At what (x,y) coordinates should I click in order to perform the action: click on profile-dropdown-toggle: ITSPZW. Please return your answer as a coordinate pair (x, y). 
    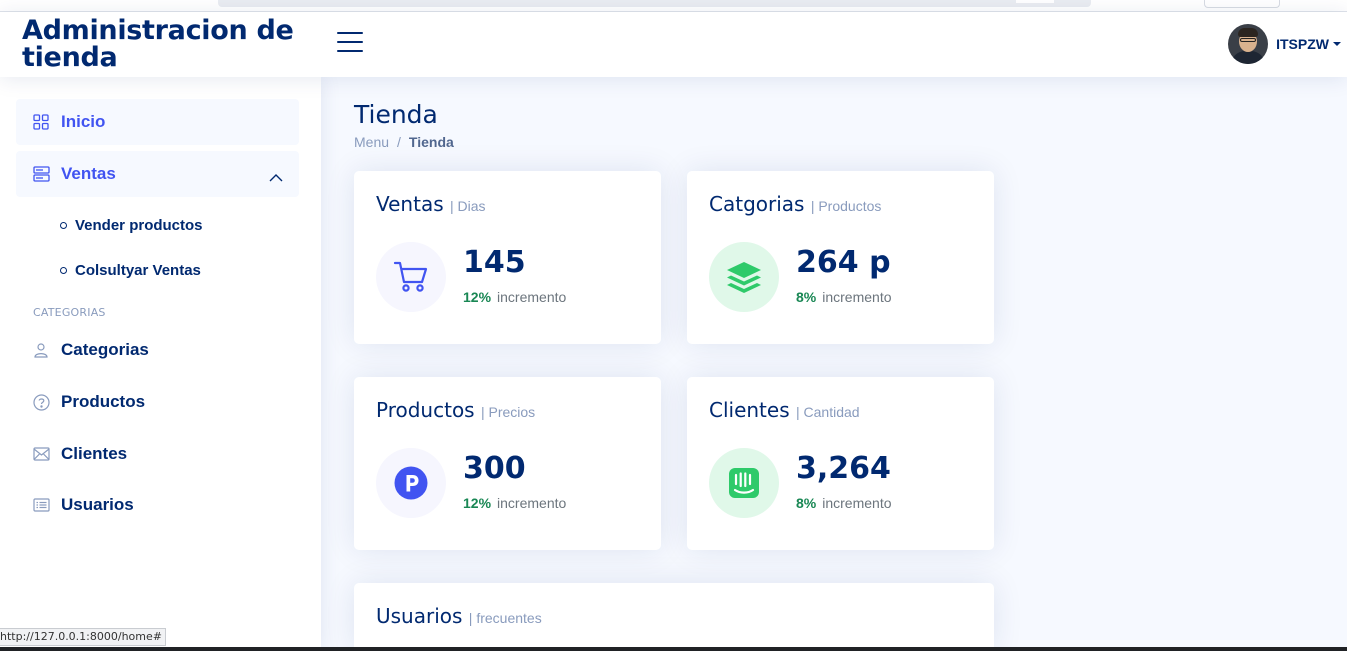
    Looking at the image, I should click on (1284, 44).